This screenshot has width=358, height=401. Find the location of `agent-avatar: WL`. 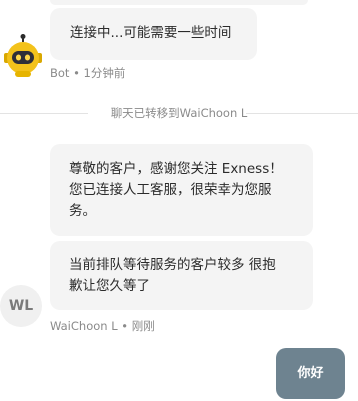

agent-avatar: WL is located at coordinates (21, 306).